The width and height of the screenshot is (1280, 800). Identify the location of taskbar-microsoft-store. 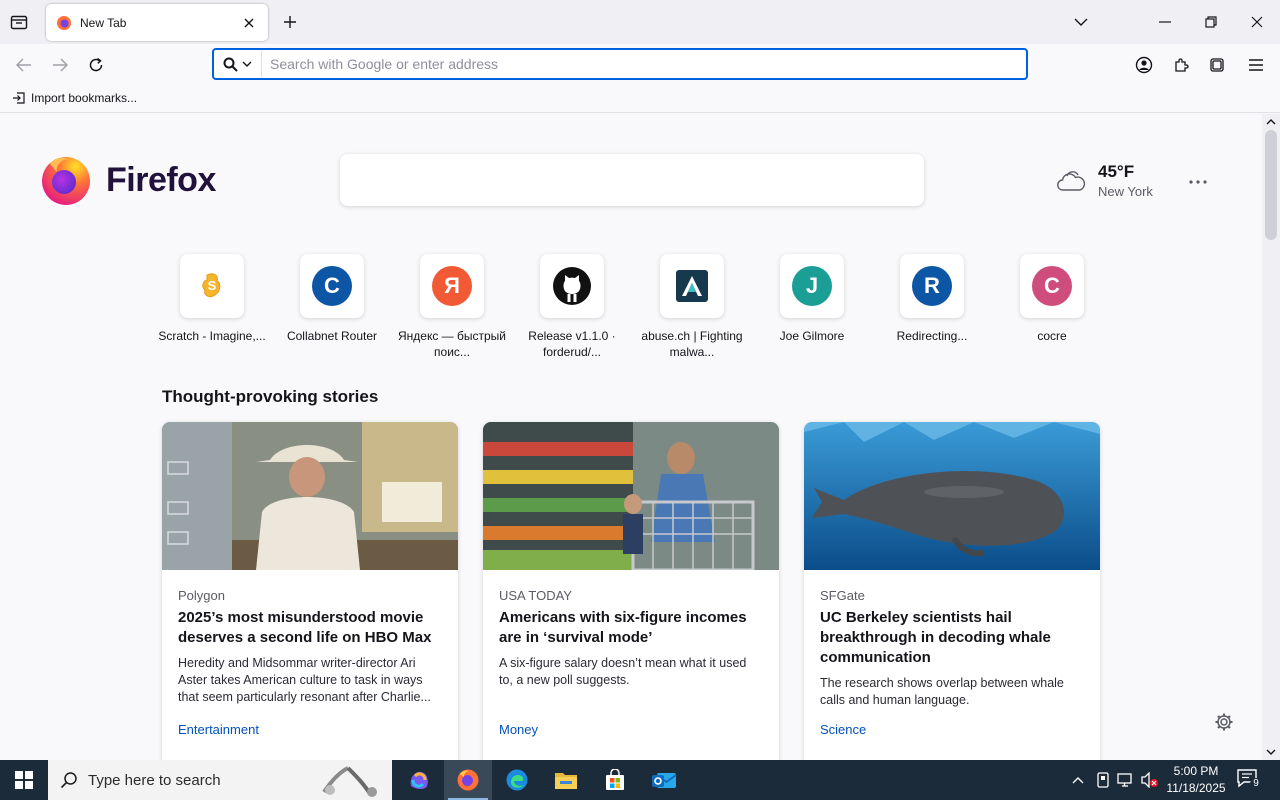
(615, 780).